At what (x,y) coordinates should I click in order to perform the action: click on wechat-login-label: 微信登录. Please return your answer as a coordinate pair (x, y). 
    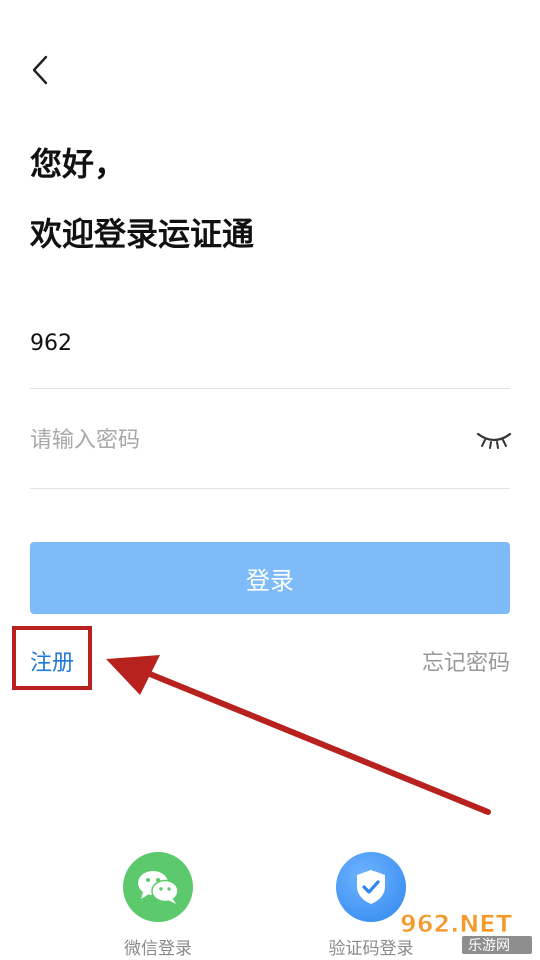
    Looking at the image, I should click on (158, 949).